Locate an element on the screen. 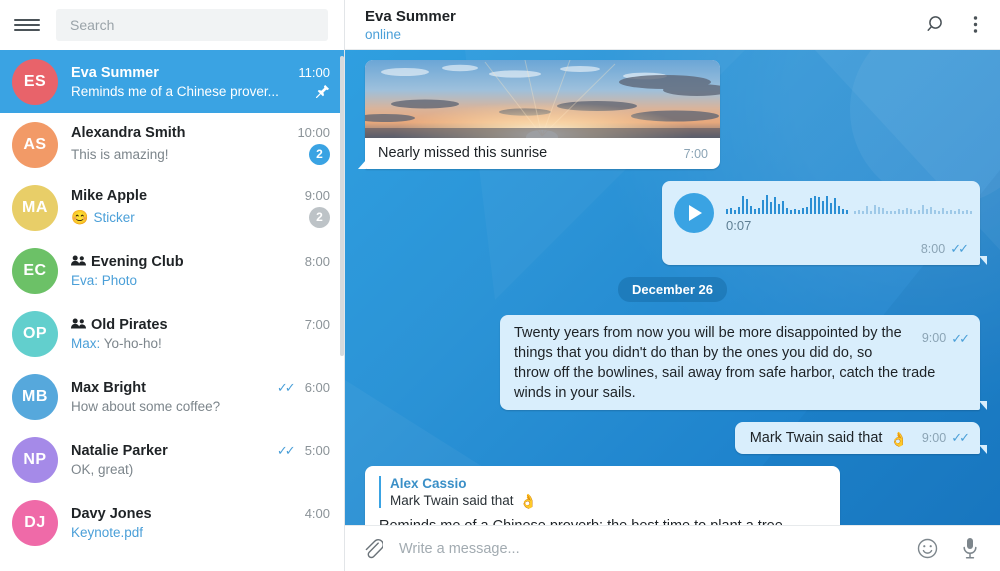 The width and height of the screenshot is (1000, 571). chat-list-item-evening-club: EC Evening Club 8:00 Eva: Photo is located at coordinates (172, 270).